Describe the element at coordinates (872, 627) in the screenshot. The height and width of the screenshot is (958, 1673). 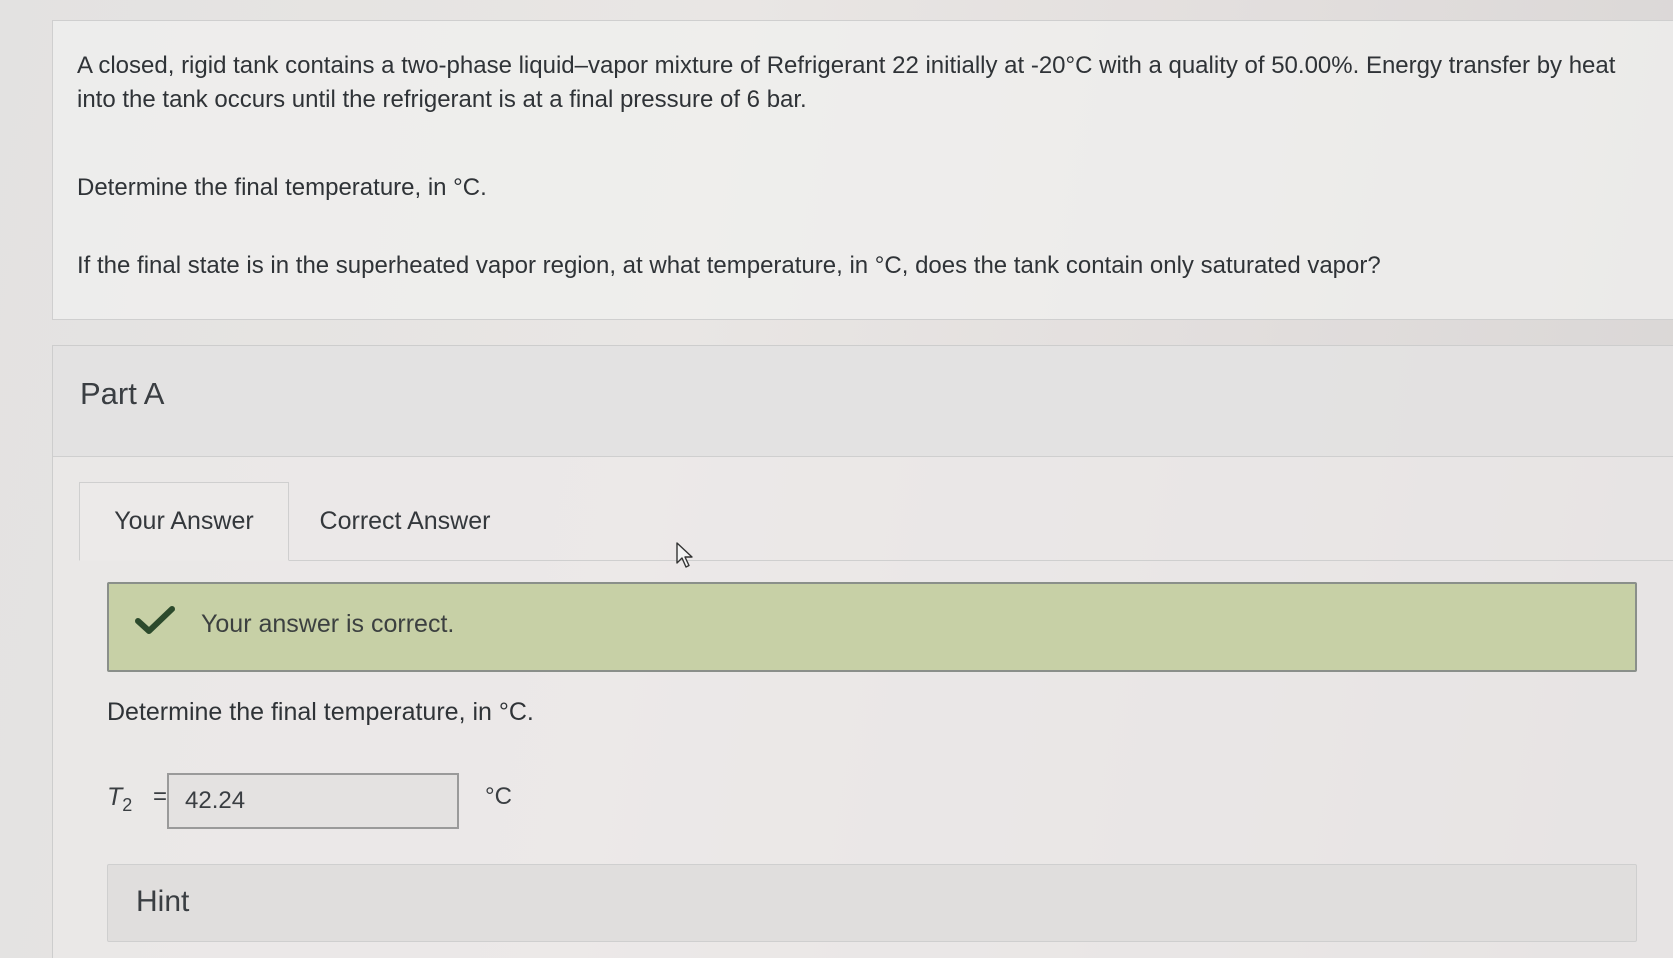
I see `feedback-correct-banner: Your answer is correct.` at that location.